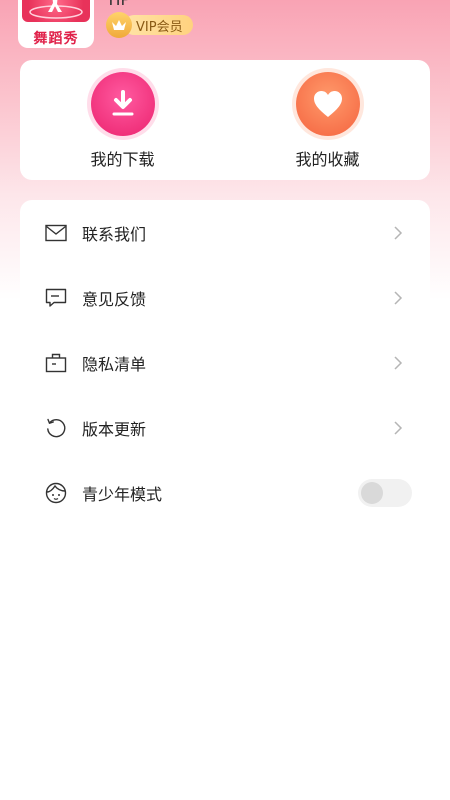  What do you see at coordinates (114, 429) in the screenshot?
I see `menu-item-label: 版本更新` at bounding box center [114, 429].